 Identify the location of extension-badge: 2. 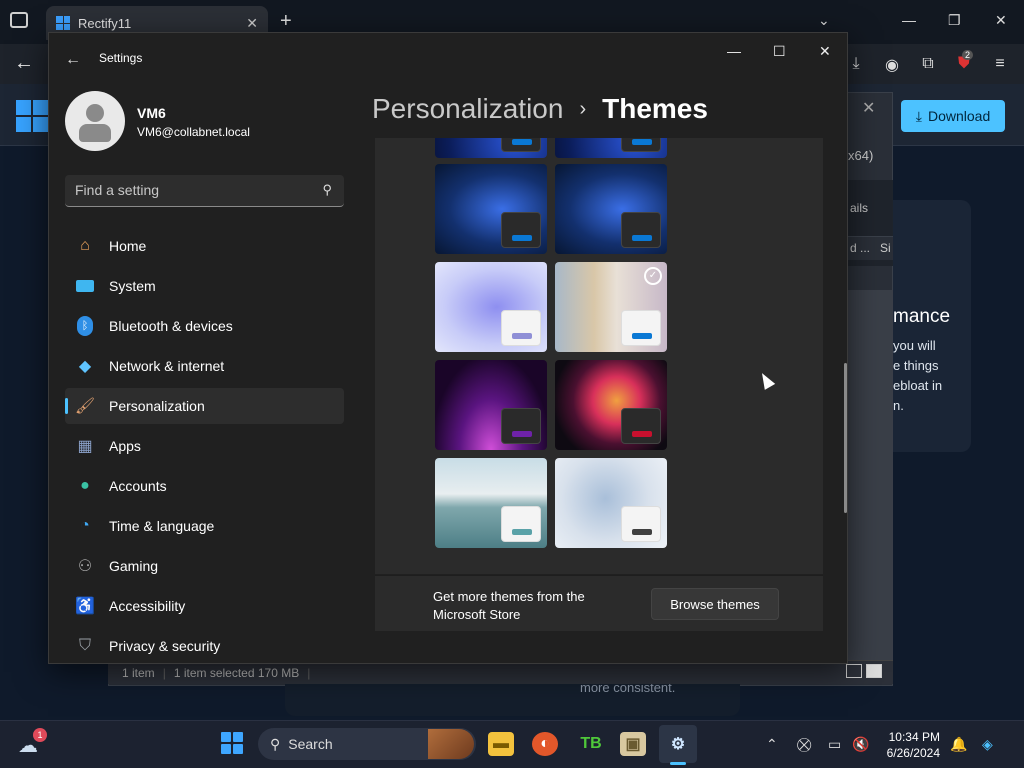
(968, 55).